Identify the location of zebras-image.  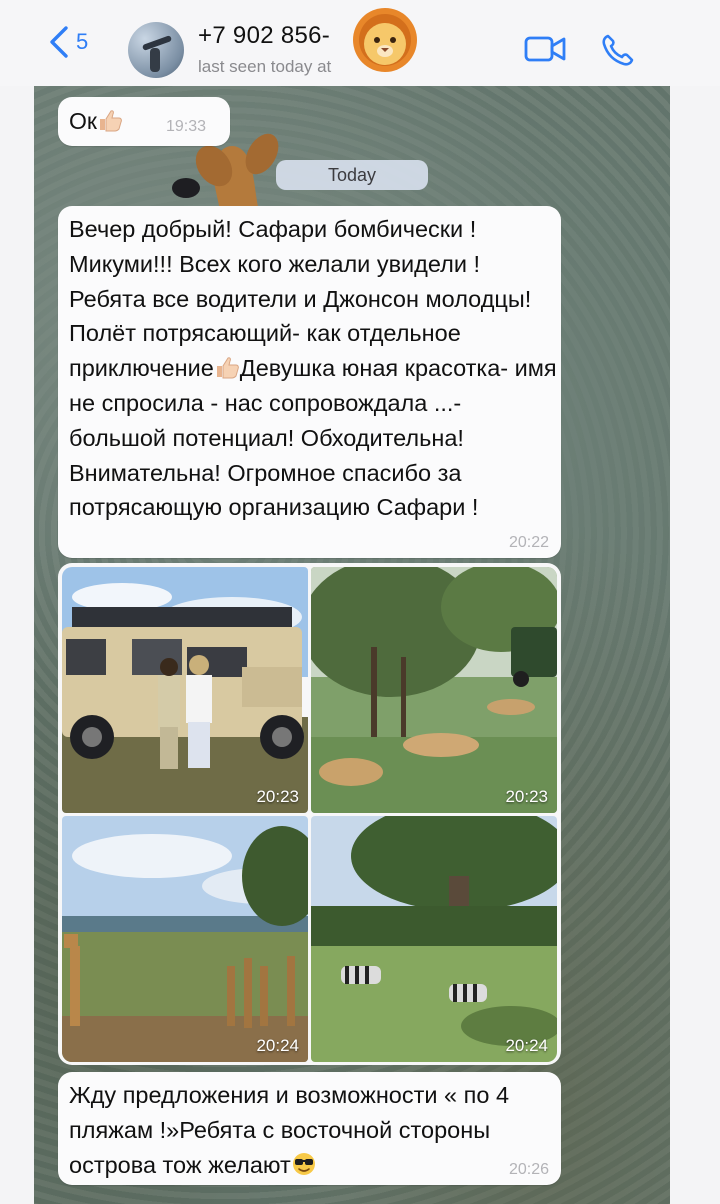
(434, 939).